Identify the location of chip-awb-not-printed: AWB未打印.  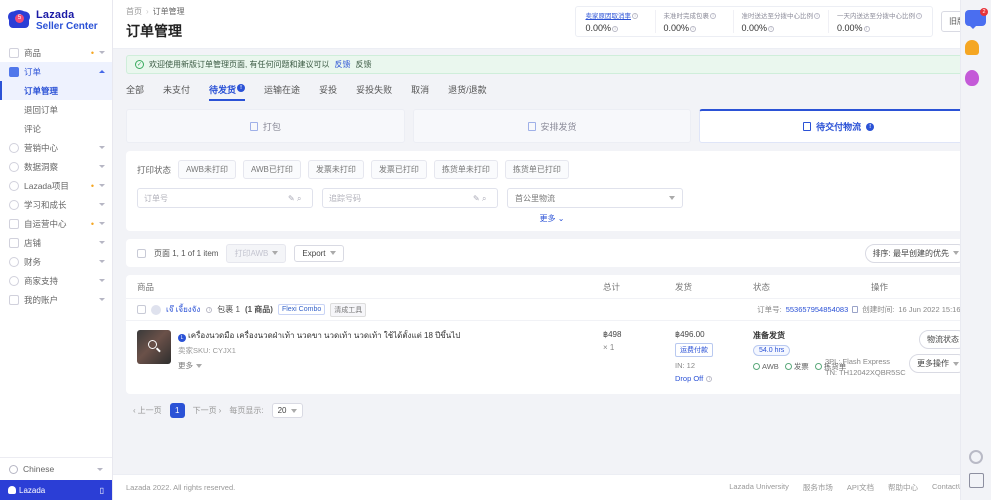
(207, 169).